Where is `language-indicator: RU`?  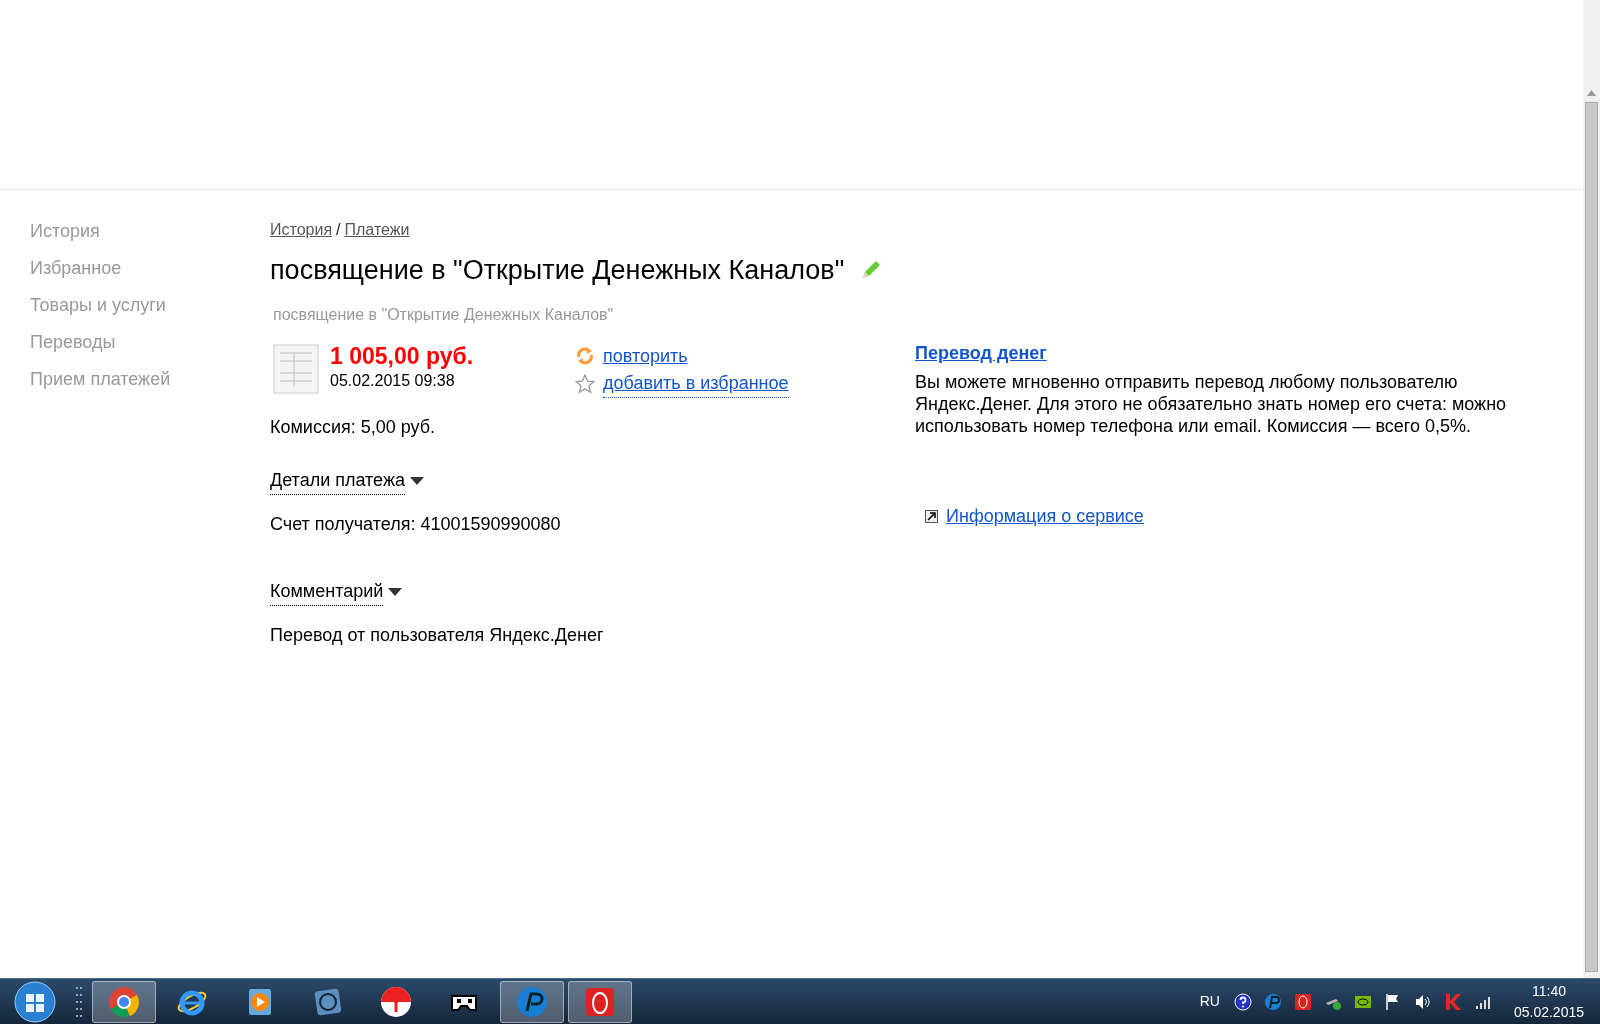 language-indicator: RU is located at coordinates (1209, 1001).